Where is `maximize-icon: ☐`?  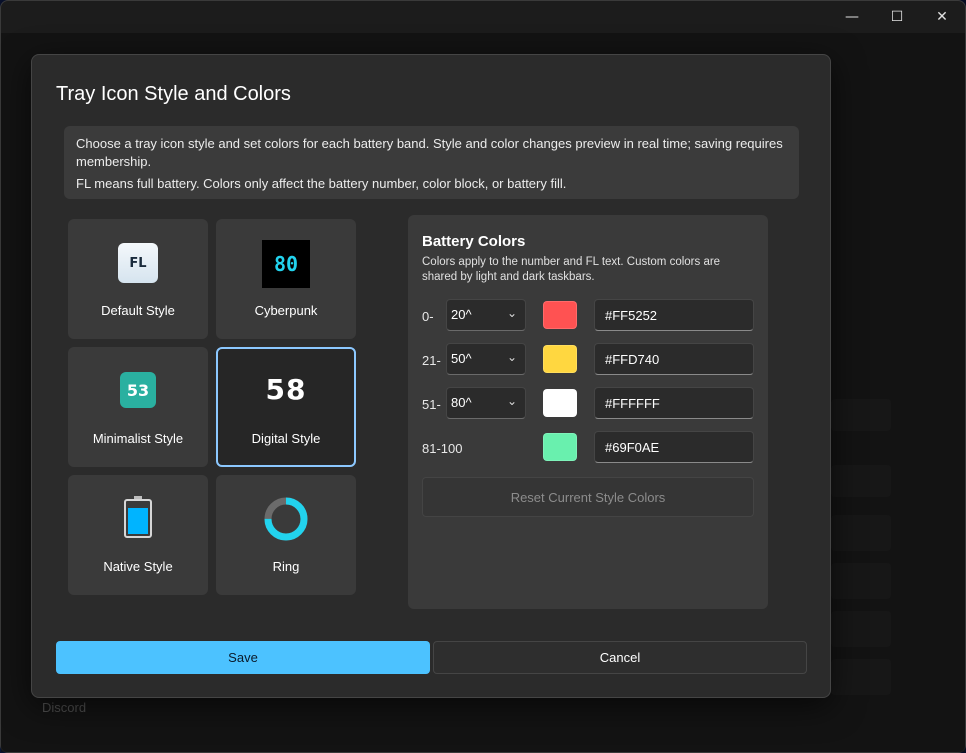
maximize-icon: ☐ is located at coordinates (897, 17).